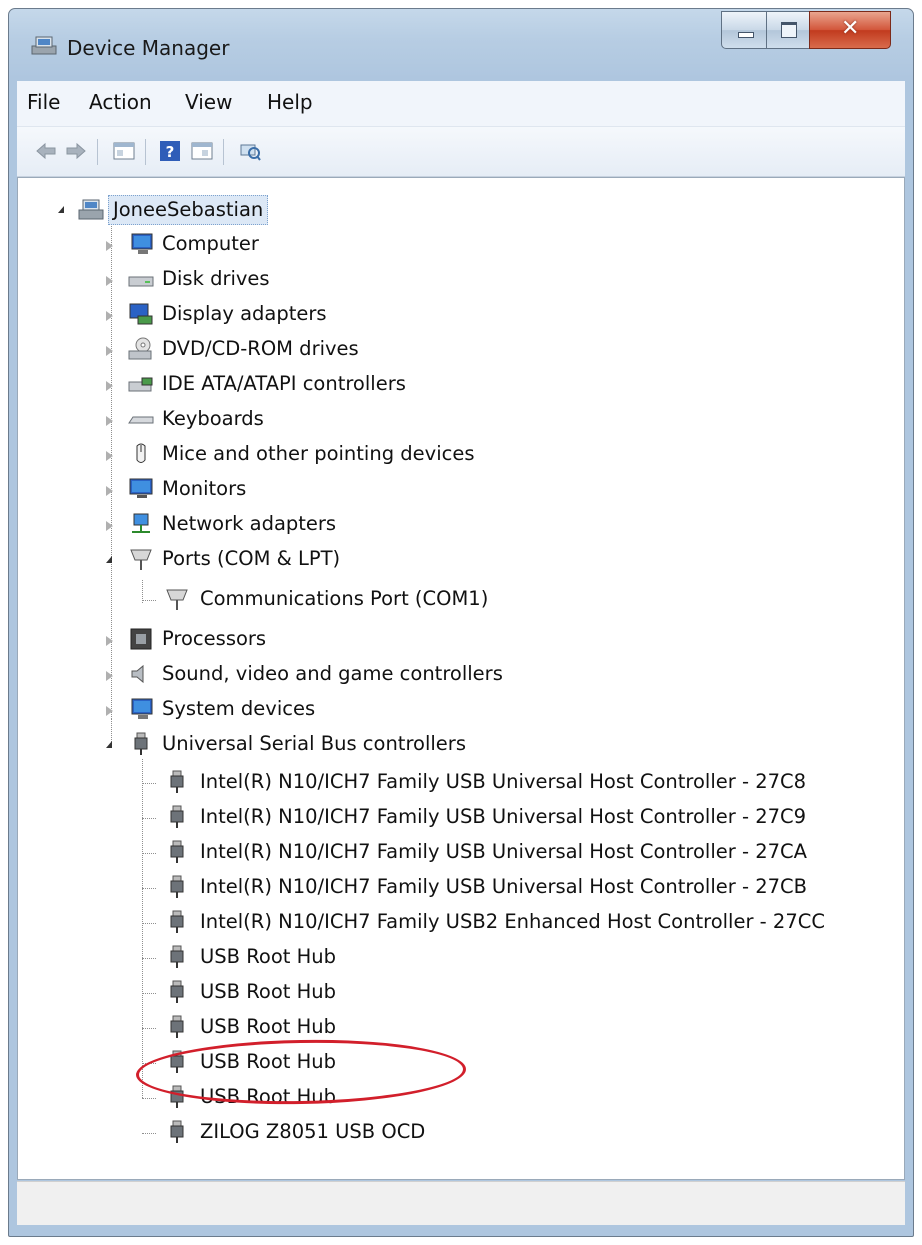  What do you see at coordinates (202, 151) in the screenshot?
I see `view-icon` at bounding box center [202, 151].